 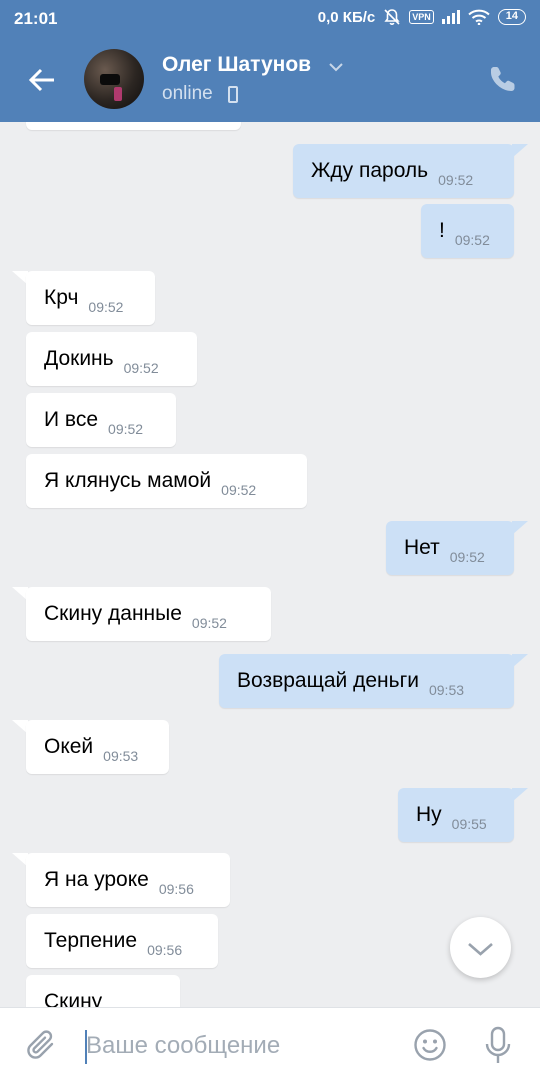 What do you see at coordinates (270, 18) in the screenshot?
I see `status-bar: 21:01 0,0 КБ/с VPN 14` at bounding box center [270, 18].